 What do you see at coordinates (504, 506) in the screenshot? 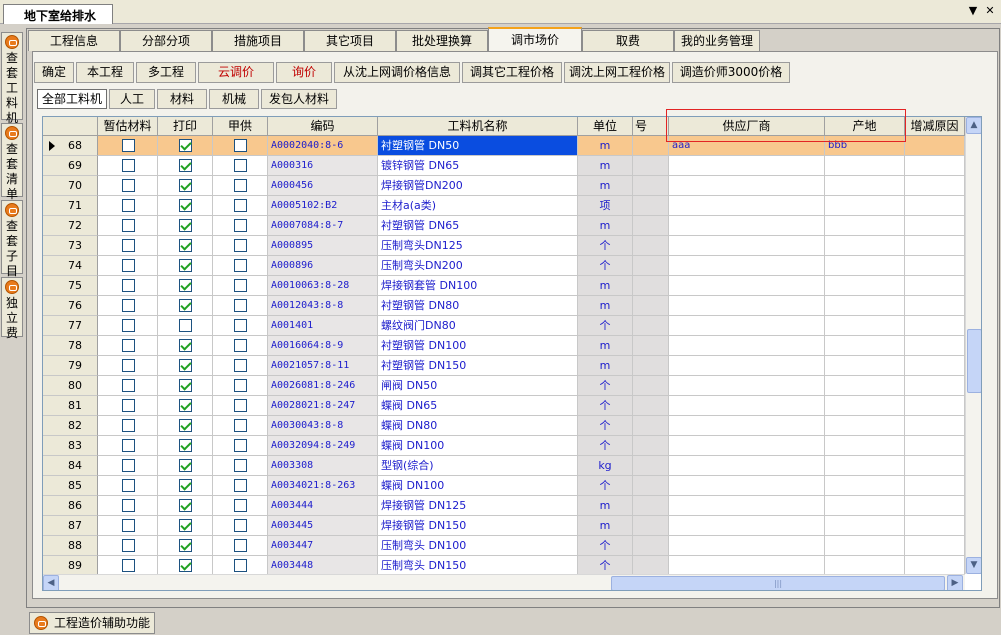
I see `table-row: 86 A003444 焊接钢管 DN125 m` at bounding box center [504, 506].